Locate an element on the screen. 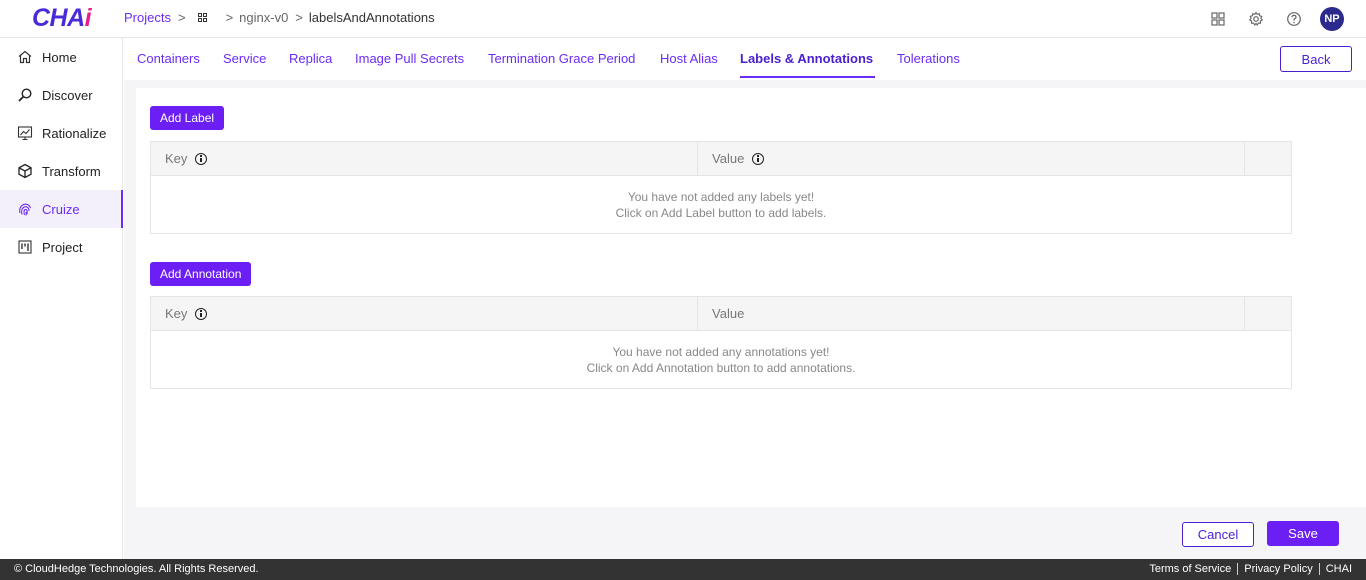  sidebar-item-label: Transform is located at coordinates (71, 171).